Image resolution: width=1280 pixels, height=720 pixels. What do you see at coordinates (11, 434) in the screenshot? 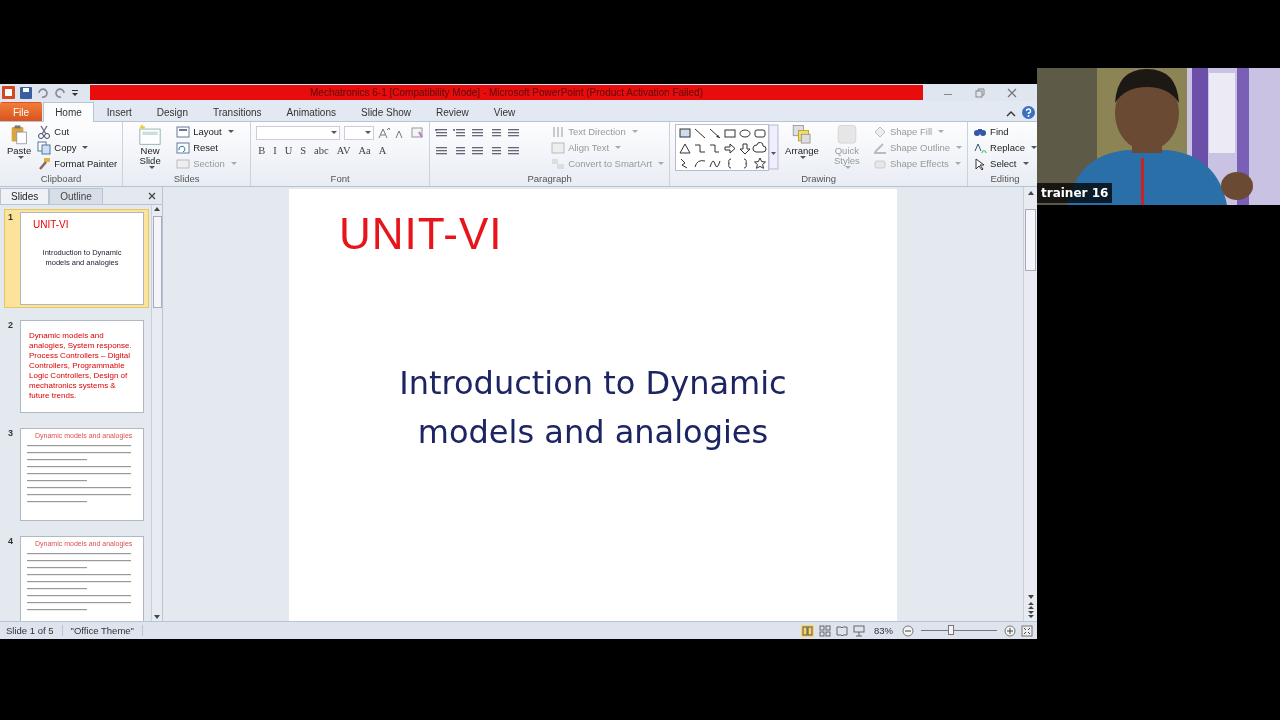
I see `slide-number: 3` at bounding box center [11, 434].